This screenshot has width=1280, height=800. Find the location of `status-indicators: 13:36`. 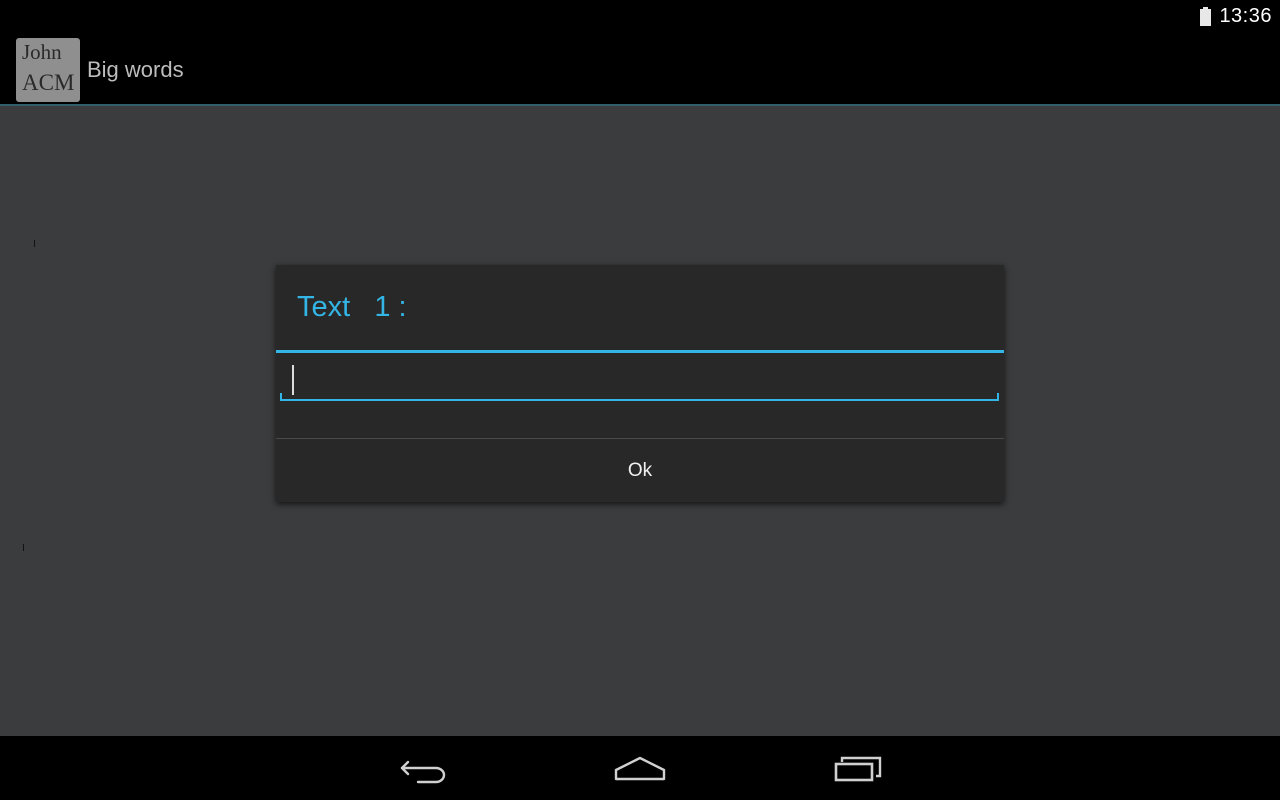

status-indicators: 13:36 is located at coordinates (1236, 16).